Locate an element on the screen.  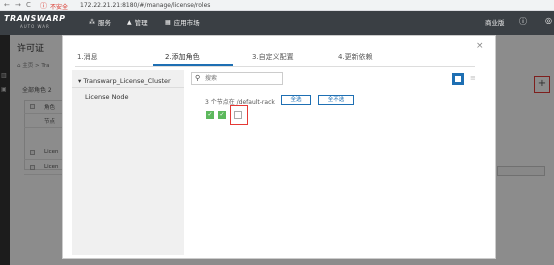
back-icon: ← is located at coordinates (7, 5).